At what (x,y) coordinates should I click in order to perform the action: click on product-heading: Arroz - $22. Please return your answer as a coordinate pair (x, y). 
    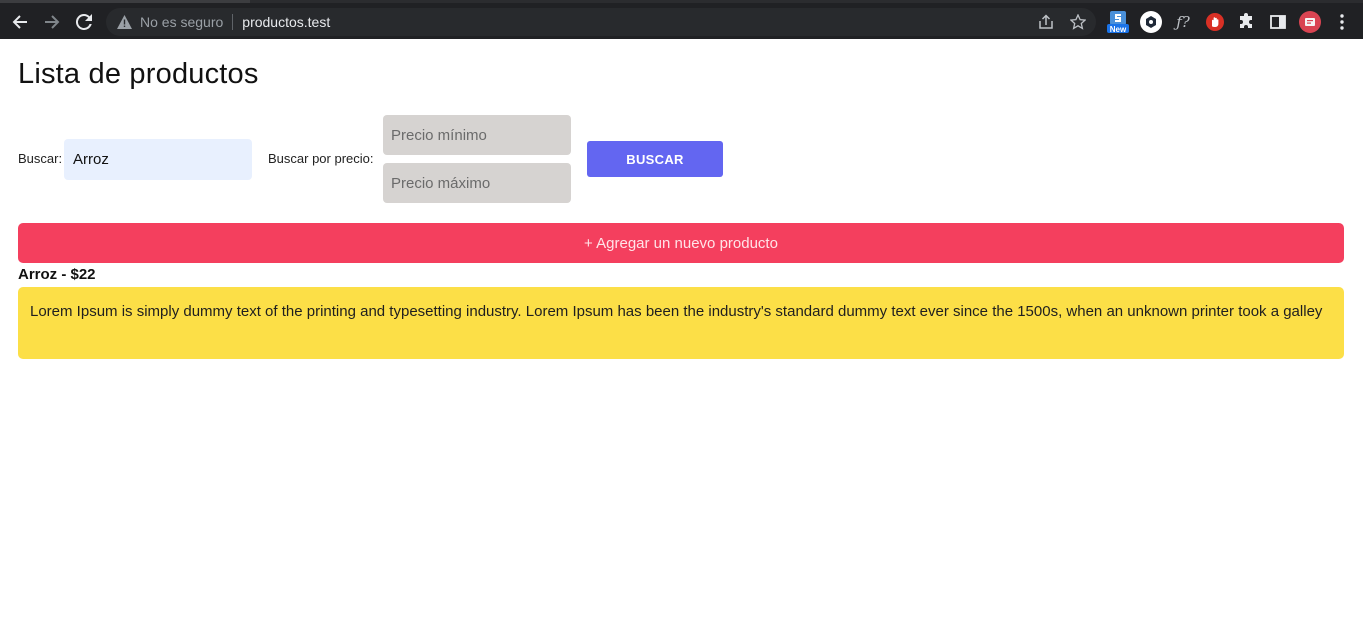
    Looking at the image, I should click on (57, 274).